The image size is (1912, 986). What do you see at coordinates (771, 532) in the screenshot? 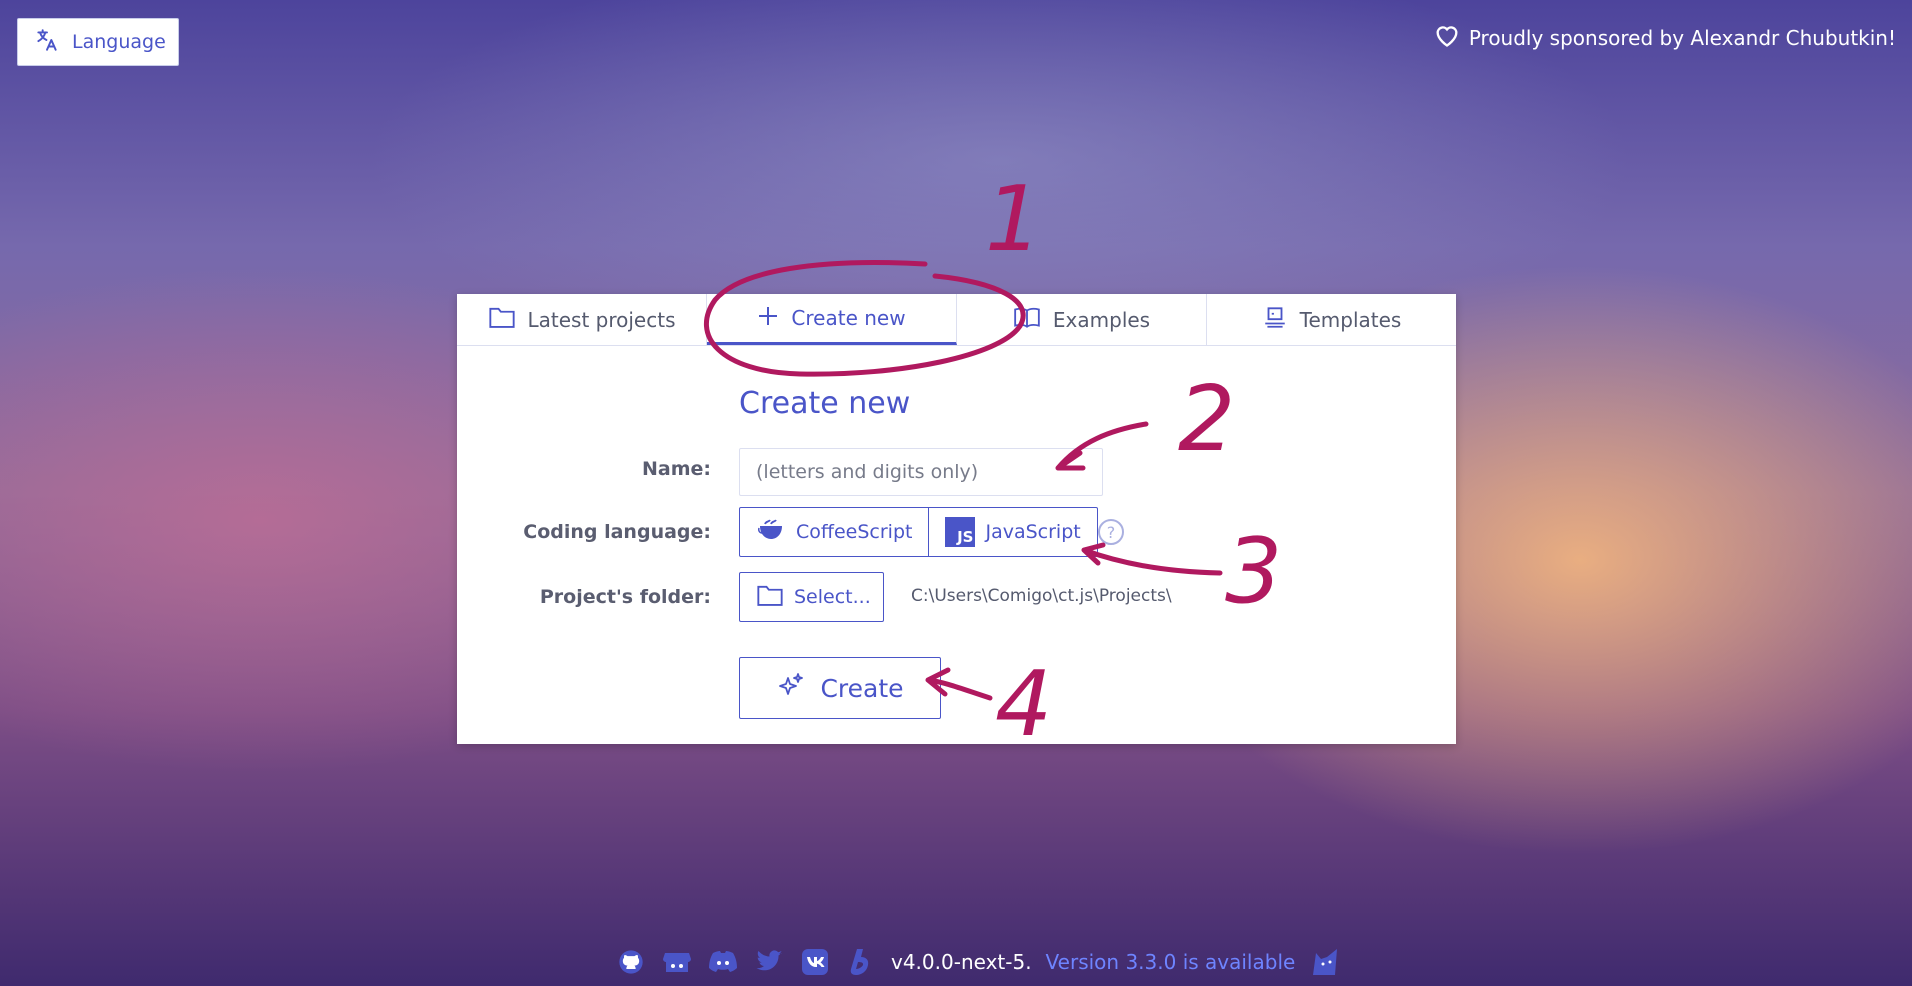
I see `coffee-cup-icon` at bounding box center [771, 532].